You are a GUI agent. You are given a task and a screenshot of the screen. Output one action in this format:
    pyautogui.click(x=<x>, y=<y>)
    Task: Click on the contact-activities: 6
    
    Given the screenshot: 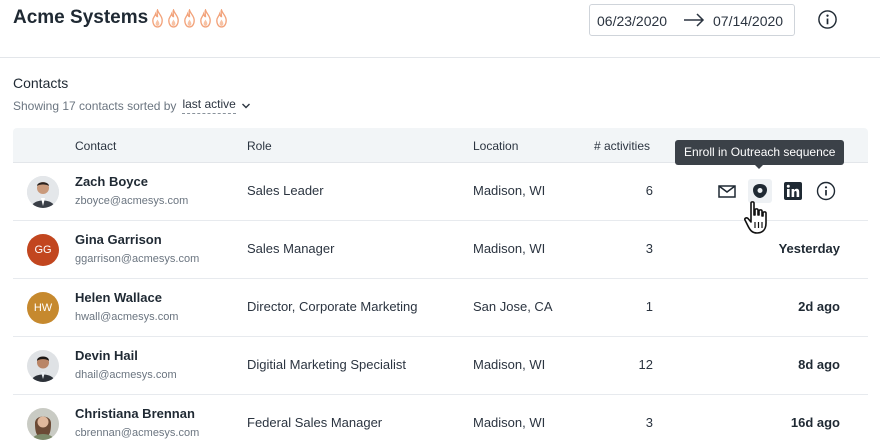 What is the action you would take?
    pyautogui.click(x=649, y=190)
    